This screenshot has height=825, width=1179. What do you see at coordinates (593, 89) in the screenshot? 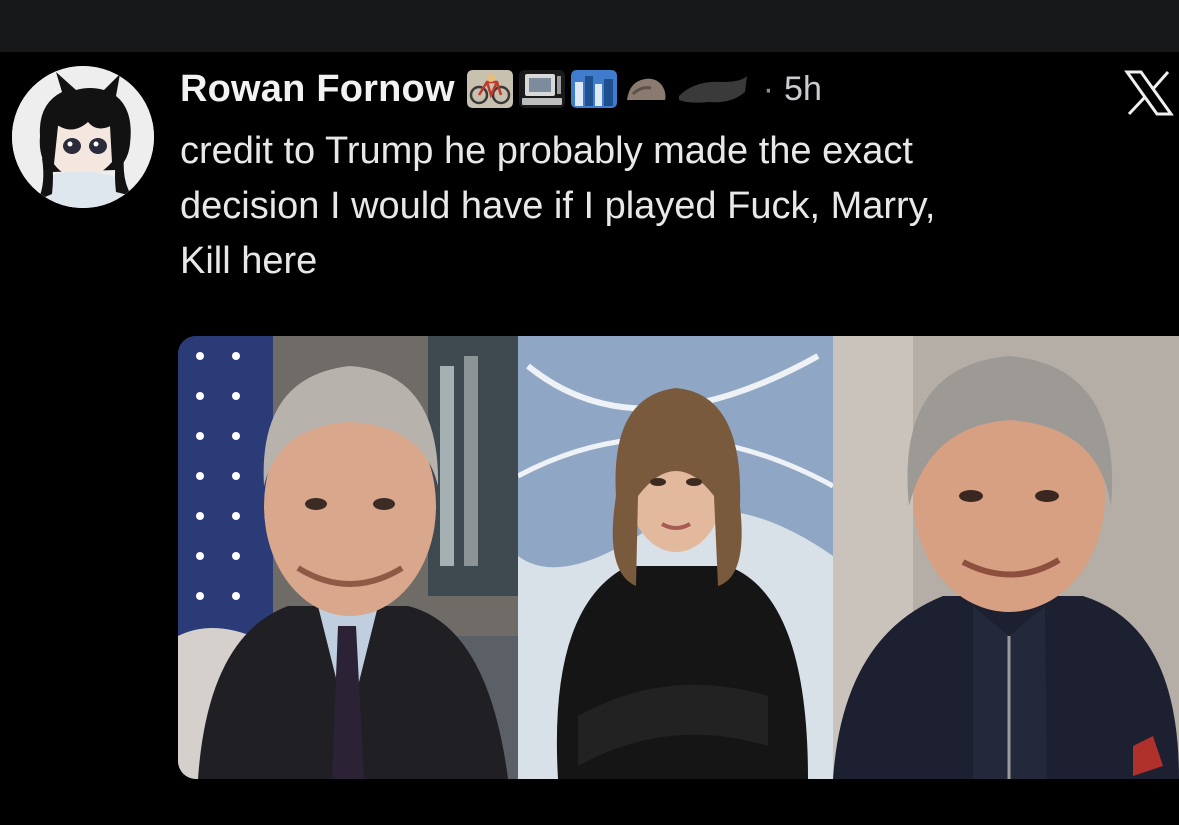
I see `cityscape-emoji-icon` at bounding box center [593, 89].